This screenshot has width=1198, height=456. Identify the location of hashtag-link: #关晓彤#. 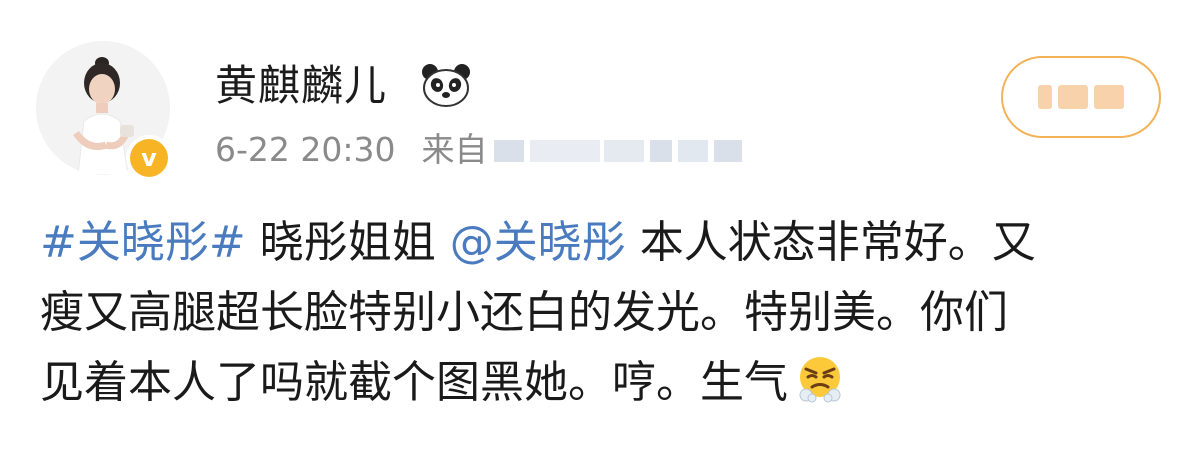
(143, 242).